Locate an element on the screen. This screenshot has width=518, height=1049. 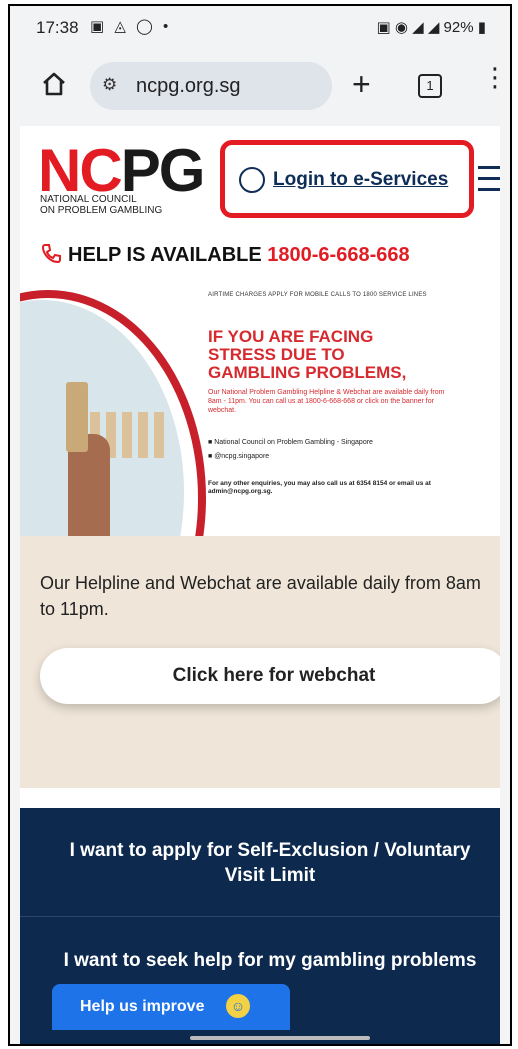
status-time: 17:38 is located at coordinates (57, 27).